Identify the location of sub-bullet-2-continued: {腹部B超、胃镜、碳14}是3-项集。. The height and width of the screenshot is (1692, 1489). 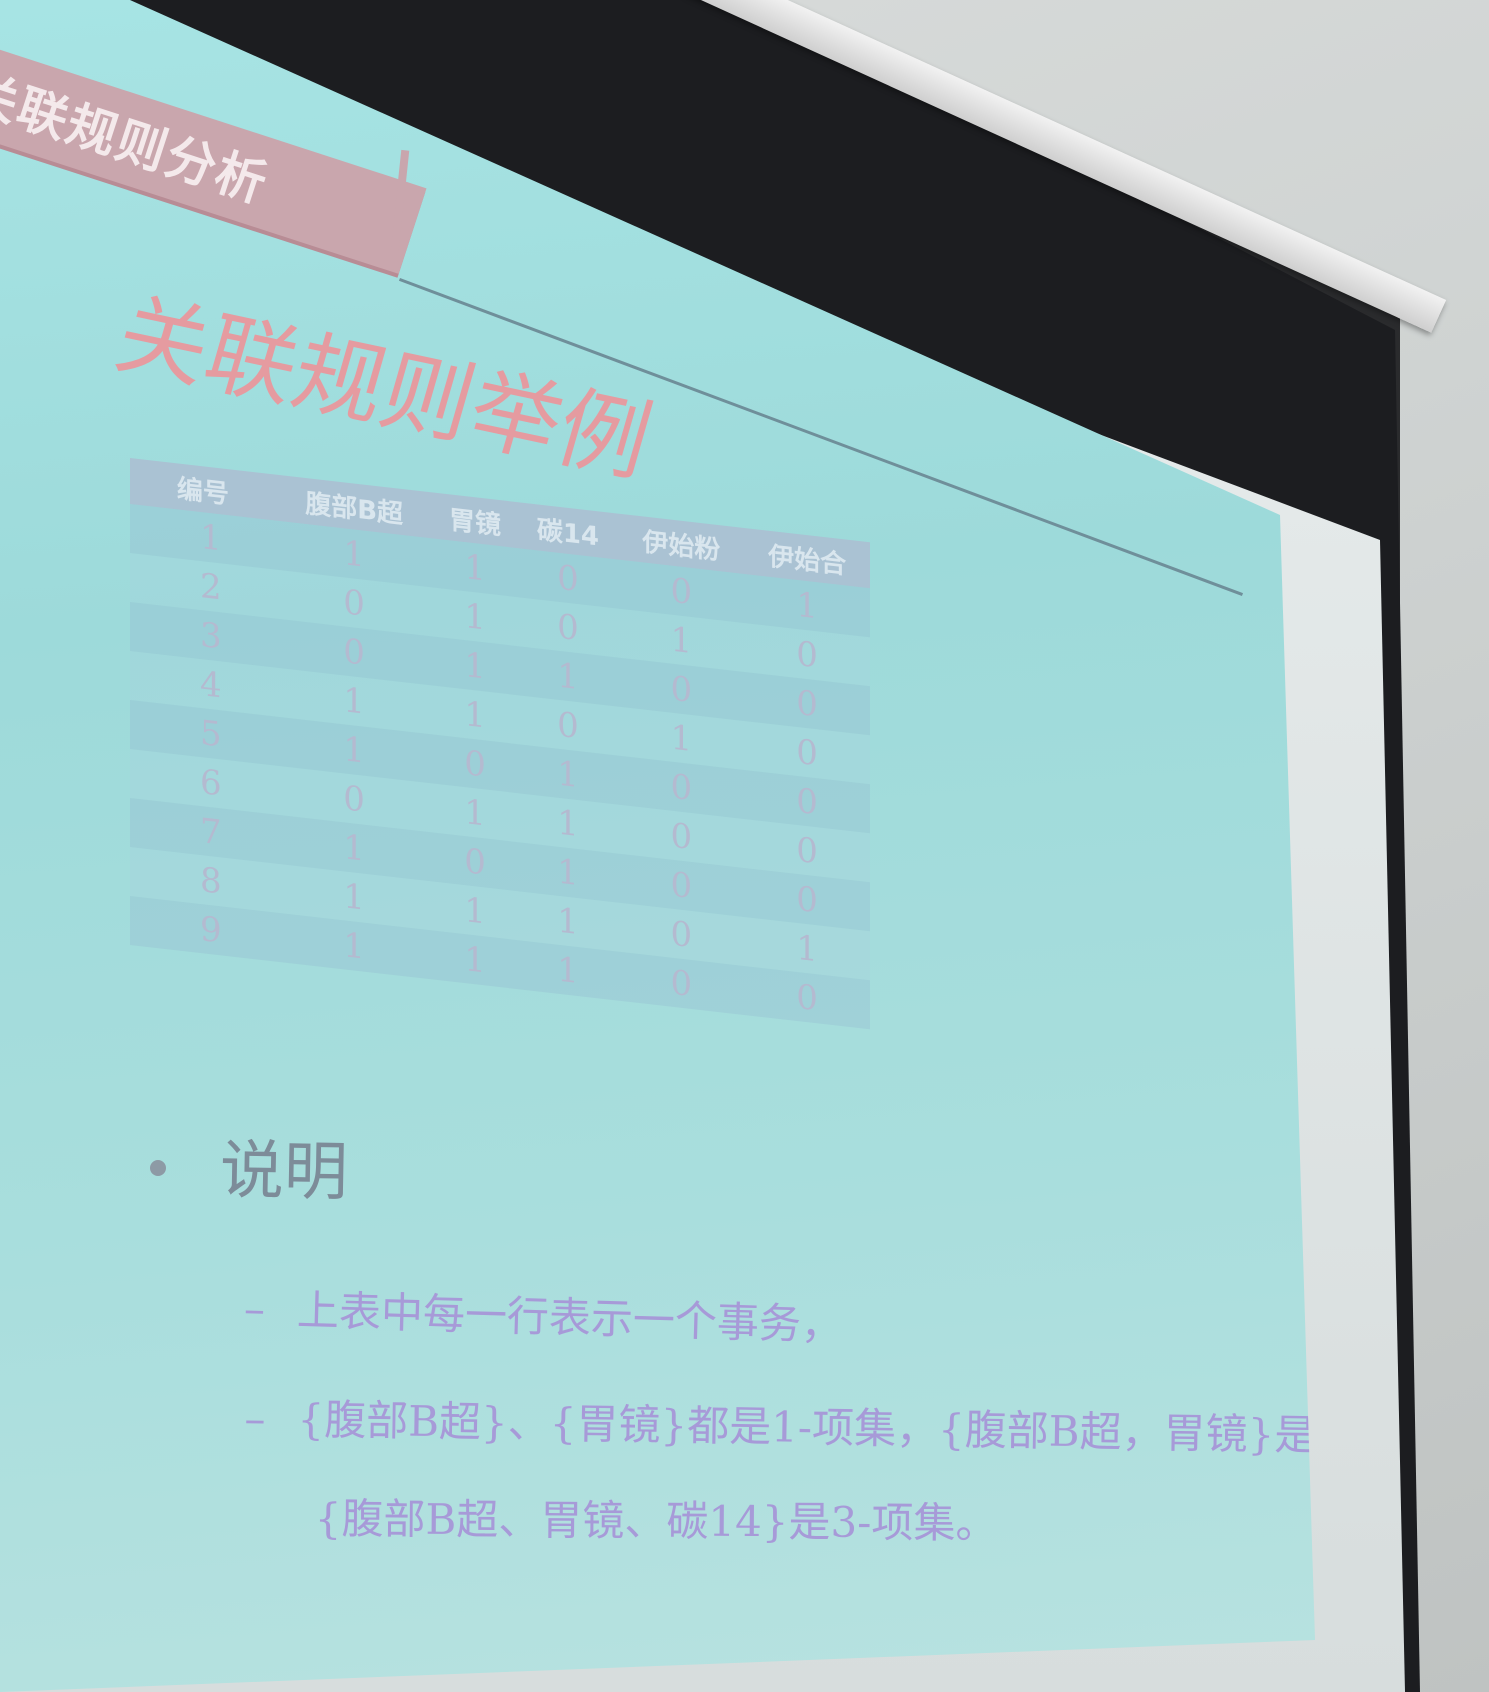
(656, 1518).